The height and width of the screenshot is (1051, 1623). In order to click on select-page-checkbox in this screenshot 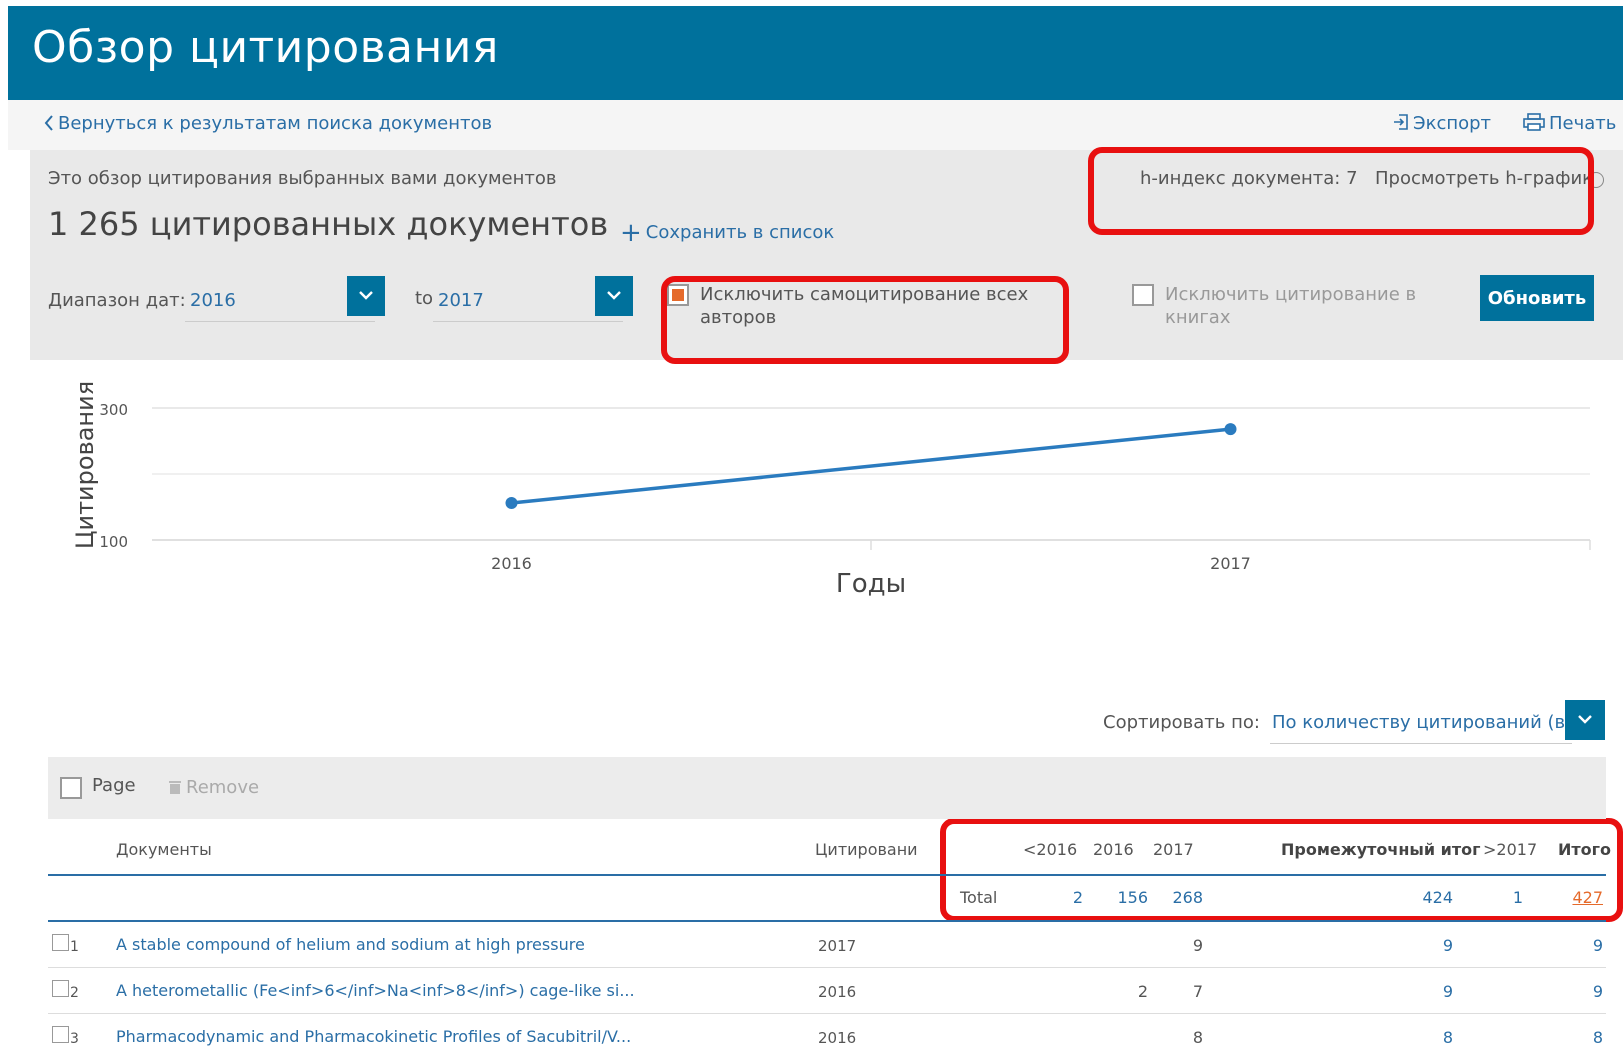, I will do `click(71, 788)`.